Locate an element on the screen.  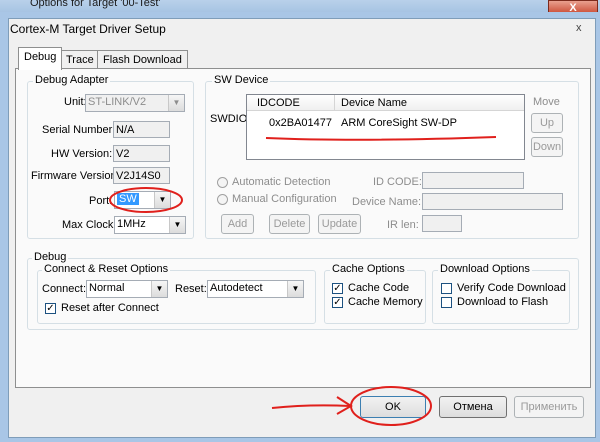
cancel-button: Отмена is located at coordinates (473, 407).